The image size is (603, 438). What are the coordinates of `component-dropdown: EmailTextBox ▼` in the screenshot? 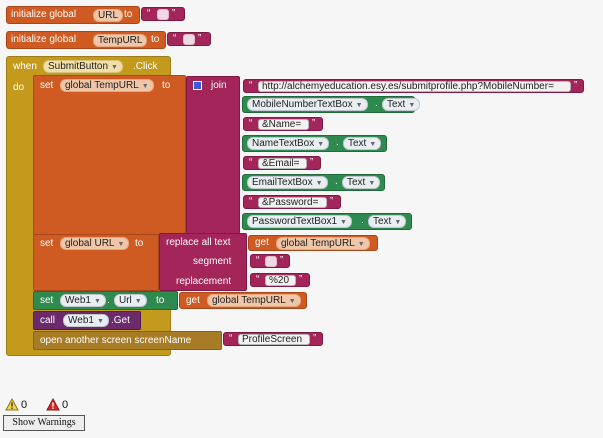 It's located at (287, 182).